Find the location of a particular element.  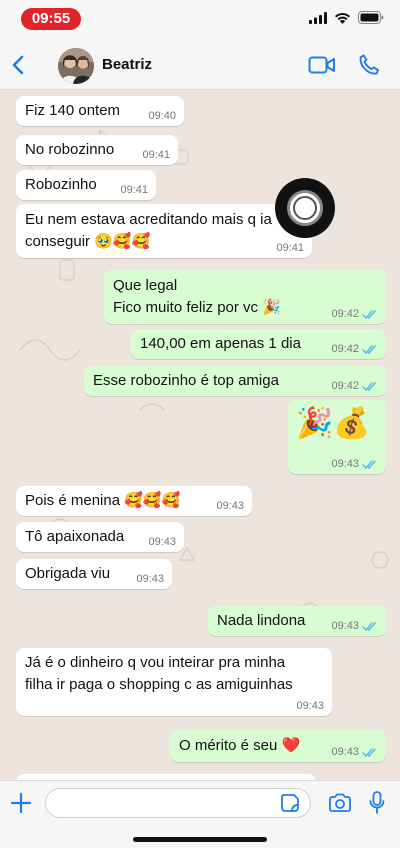

message-input-bar is located at coordinates (200, 814).